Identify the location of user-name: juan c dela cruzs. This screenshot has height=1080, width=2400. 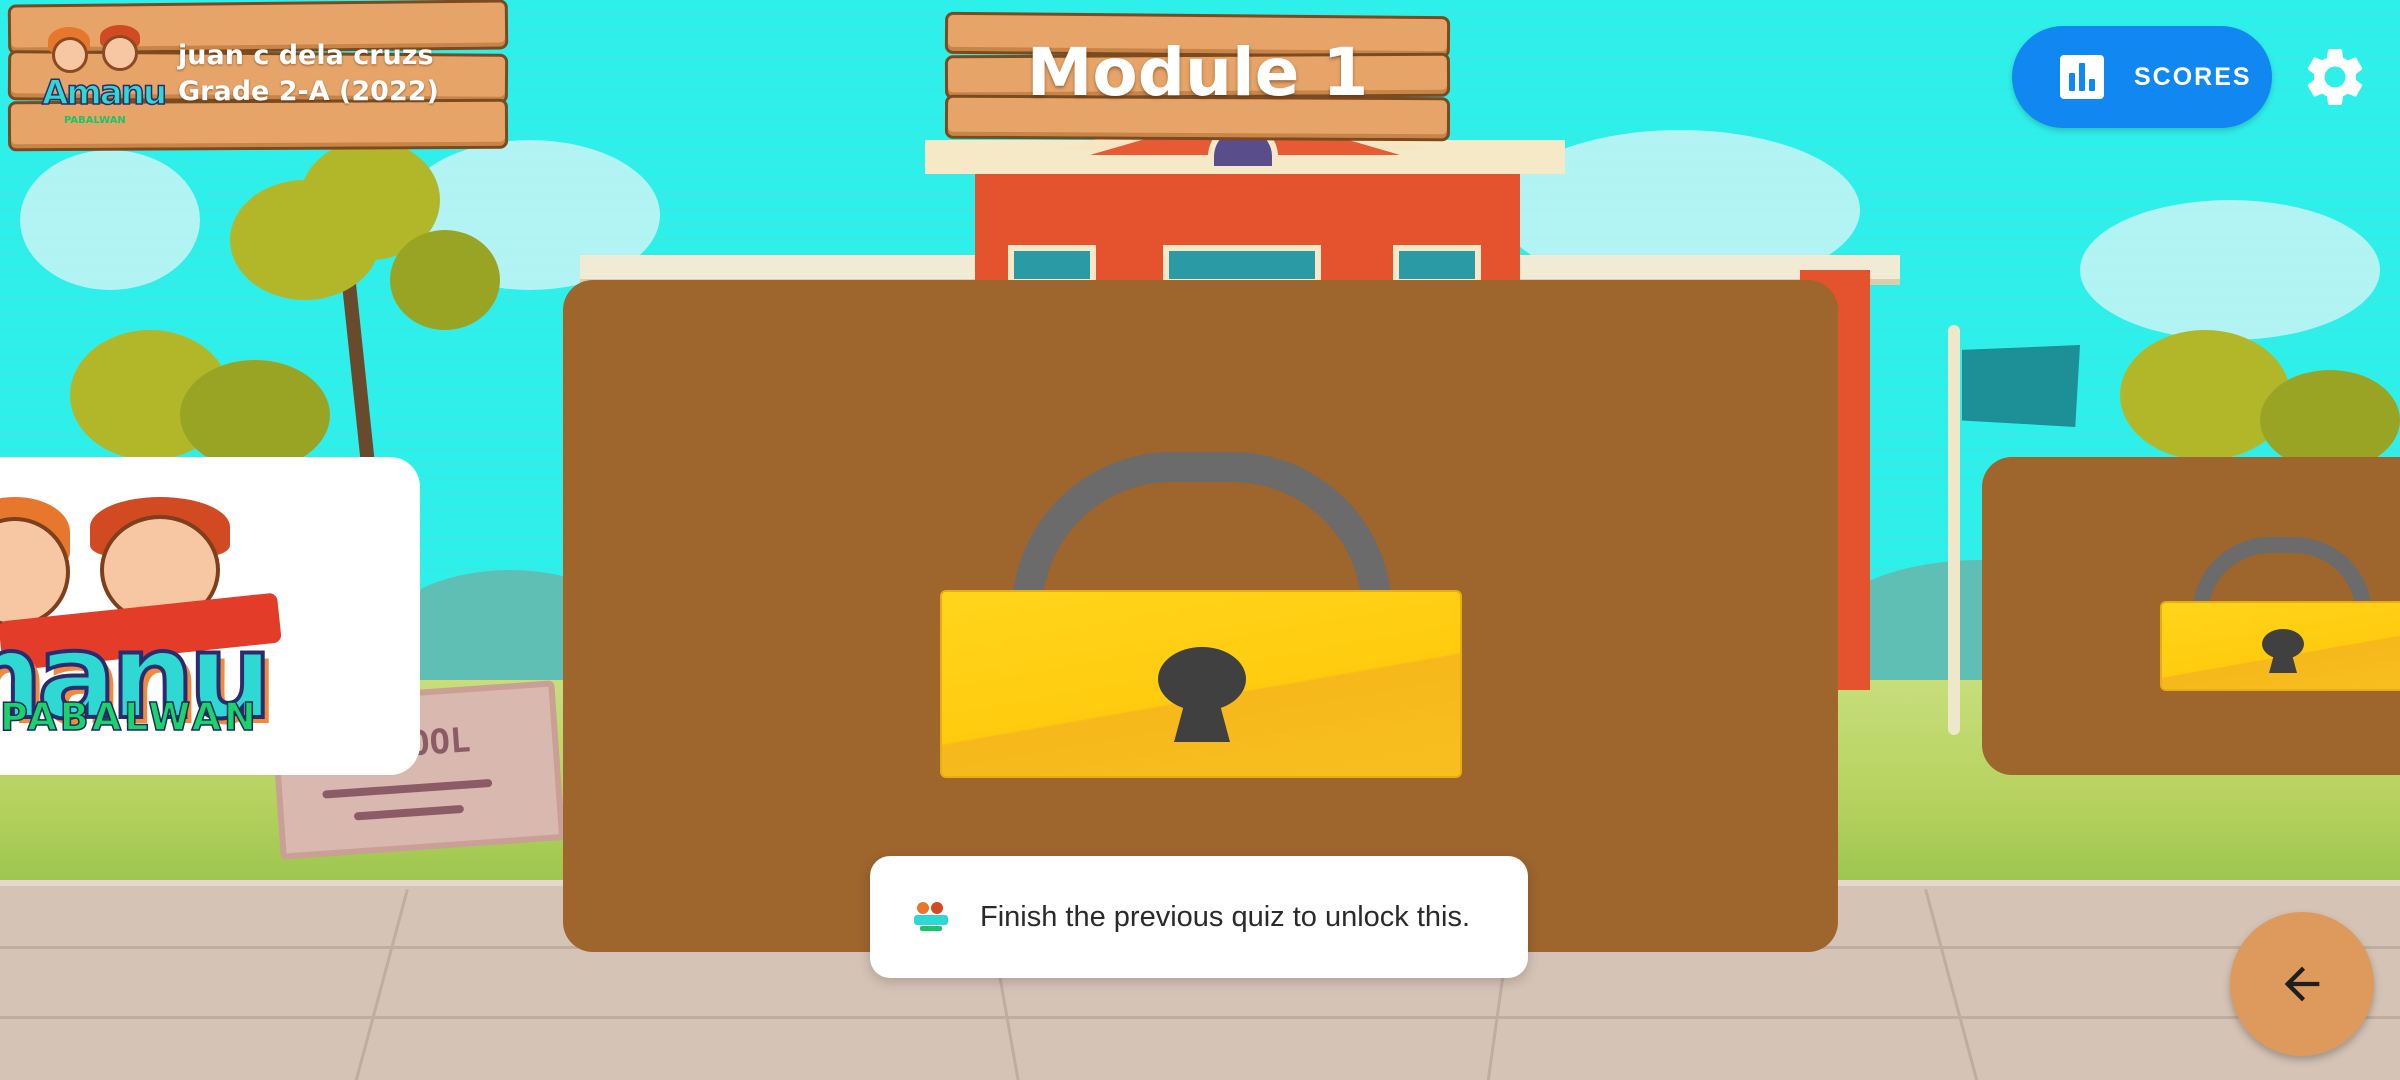
(306, 55).